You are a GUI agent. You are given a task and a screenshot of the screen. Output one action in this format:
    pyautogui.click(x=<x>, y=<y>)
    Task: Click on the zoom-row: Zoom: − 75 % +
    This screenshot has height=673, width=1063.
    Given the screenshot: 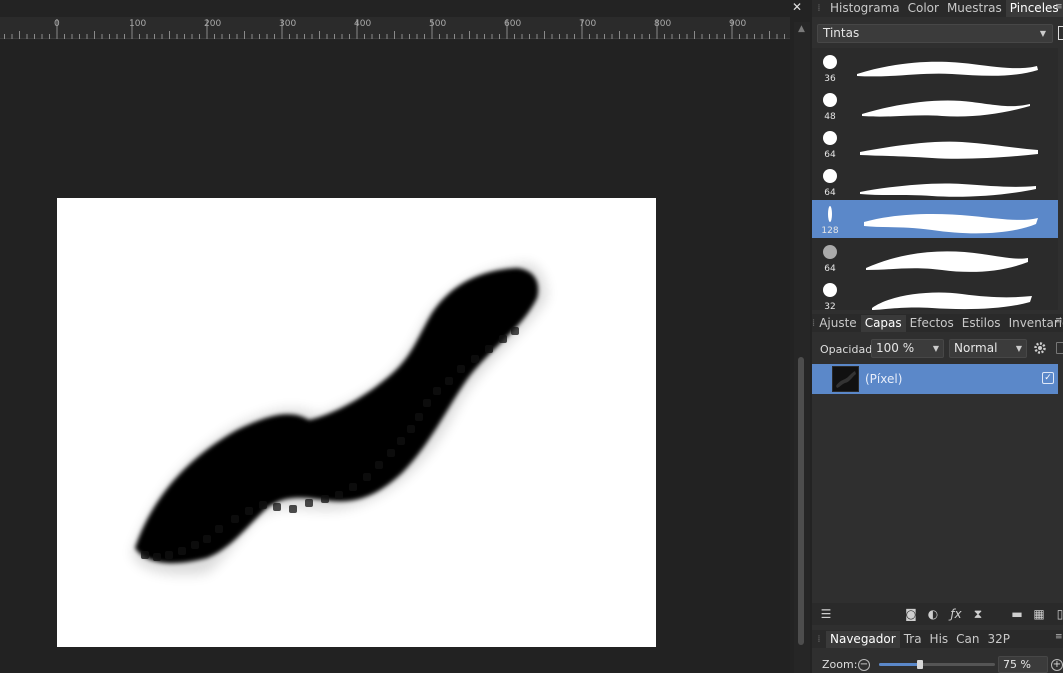 What is the action you would take?
    pyautogui.click(x=937, y=664)
    